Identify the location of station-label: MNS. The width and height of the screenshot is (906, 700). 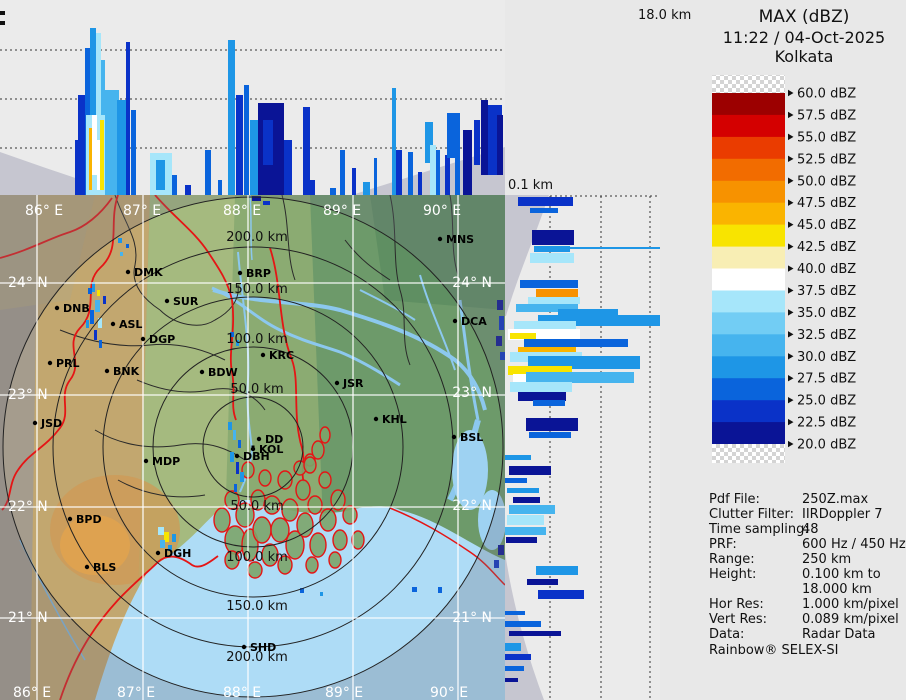
(460, 239).